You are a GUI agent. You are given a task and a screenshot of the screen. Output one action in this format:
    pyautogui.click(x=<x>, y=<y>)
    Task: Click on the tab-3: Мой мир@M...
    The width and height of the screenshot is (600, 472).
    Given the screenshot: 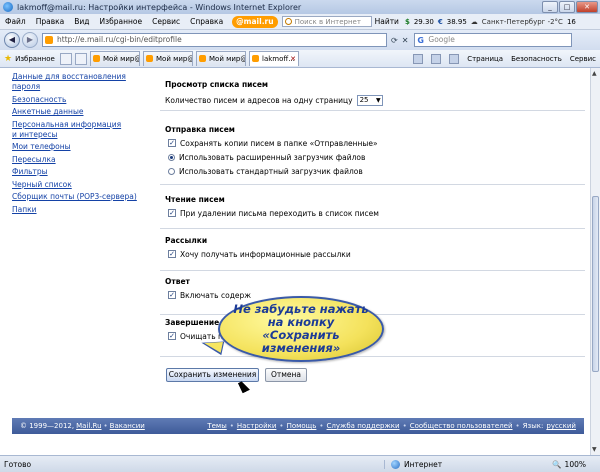 What is the action you would take?
    pyautogui.click(x=221, y=58)
    